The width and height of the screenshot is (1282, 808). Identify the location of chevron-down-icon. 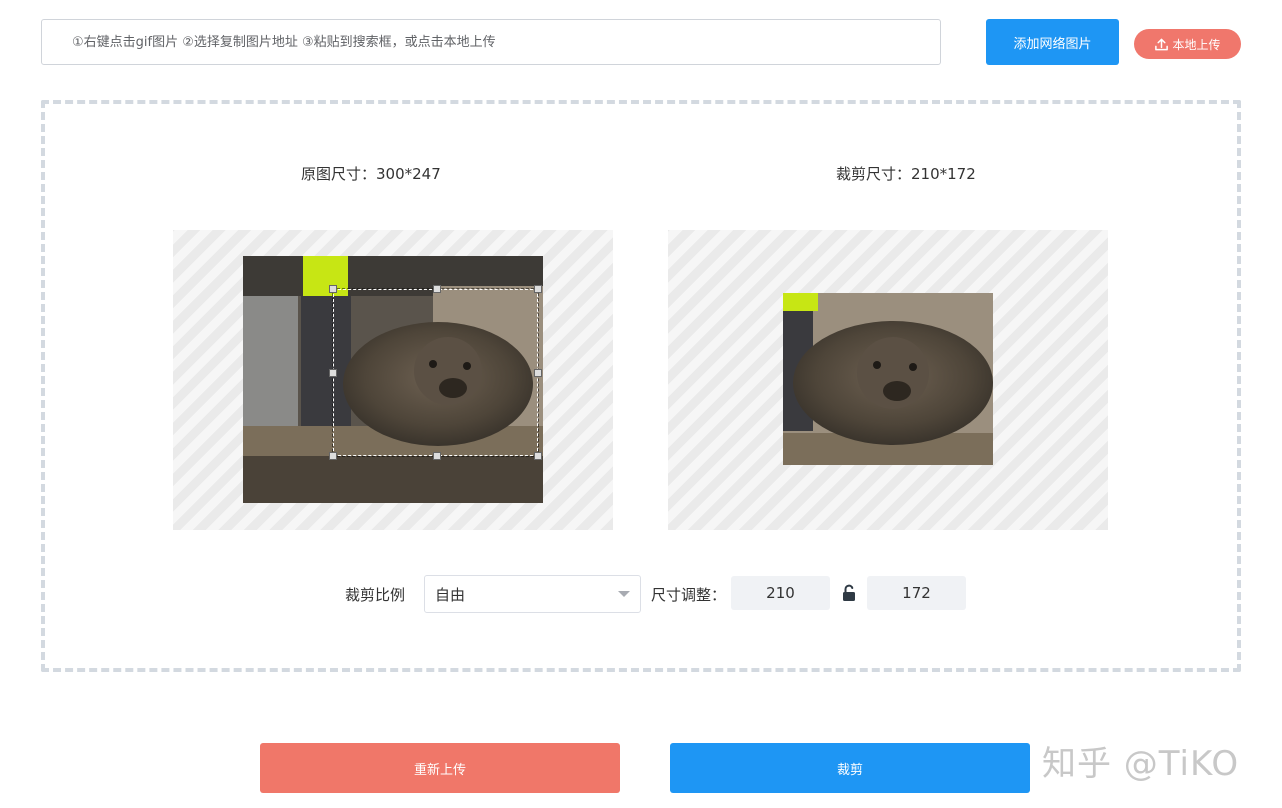
(624, 594).